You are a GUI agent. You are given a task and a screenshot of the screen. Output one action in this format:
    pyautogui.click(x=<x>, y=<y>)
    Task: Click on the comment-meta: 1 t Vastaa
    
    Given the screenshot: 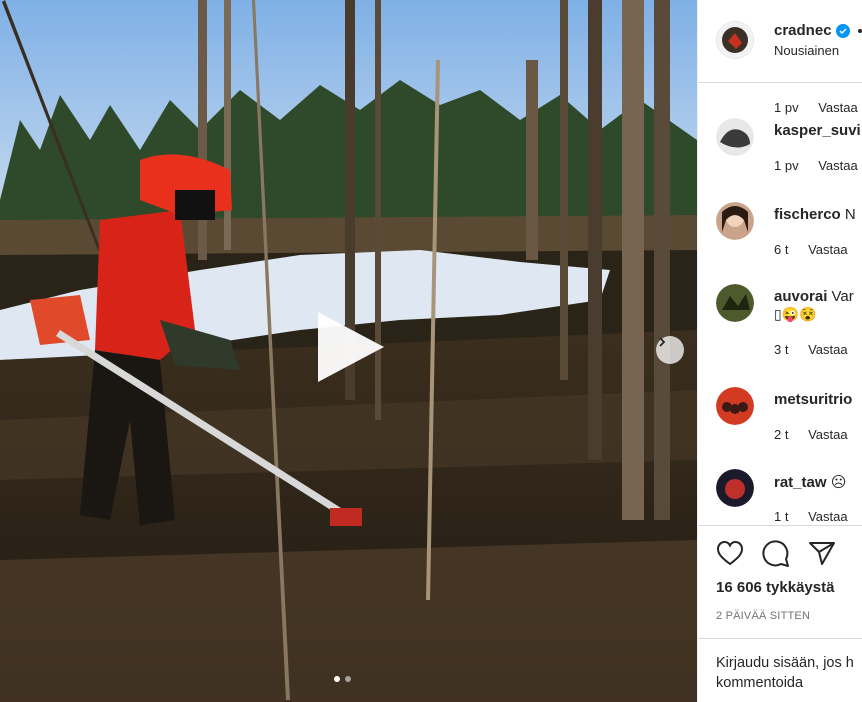 What is the action you would take?
    pyautogui.click(x=818, y=516)
    